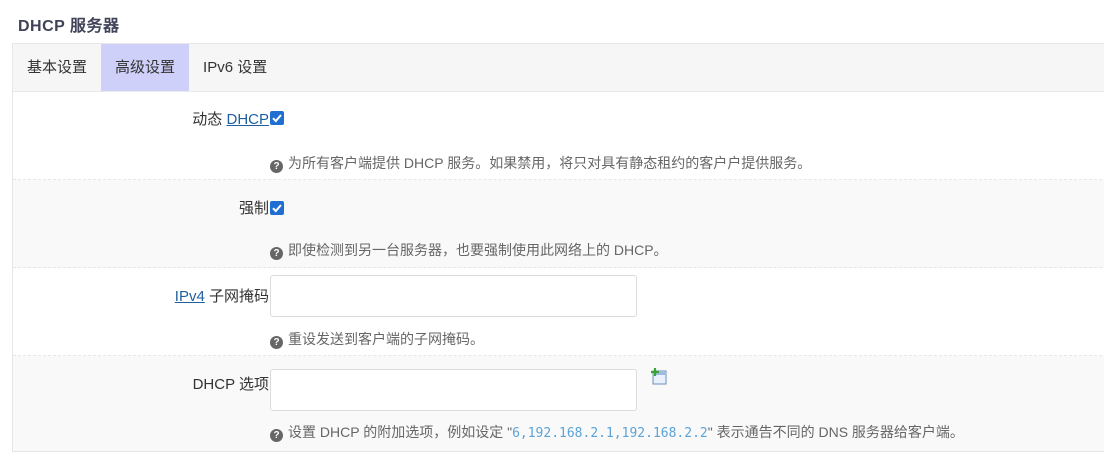  I want to click on tab-advanced-settings: 高级设置, so click(145, 67).